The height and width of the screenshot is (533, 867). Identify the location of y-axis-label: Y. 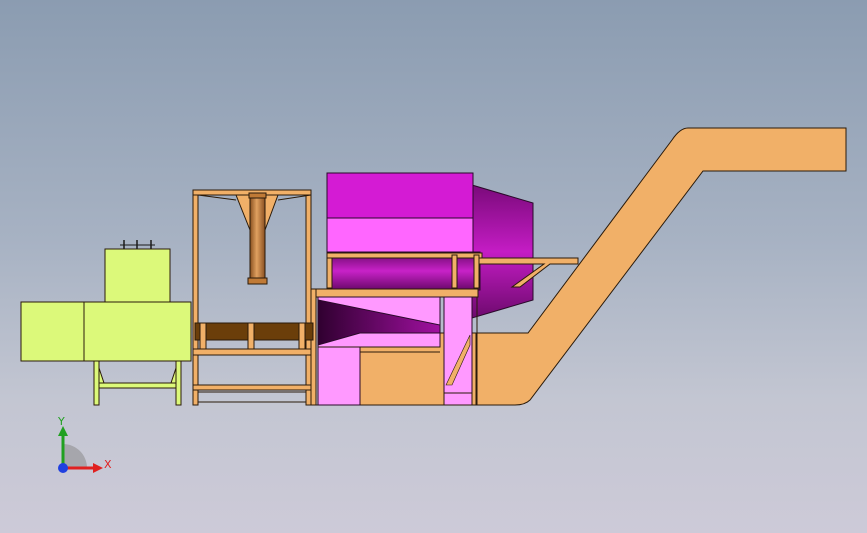
(61, 421).